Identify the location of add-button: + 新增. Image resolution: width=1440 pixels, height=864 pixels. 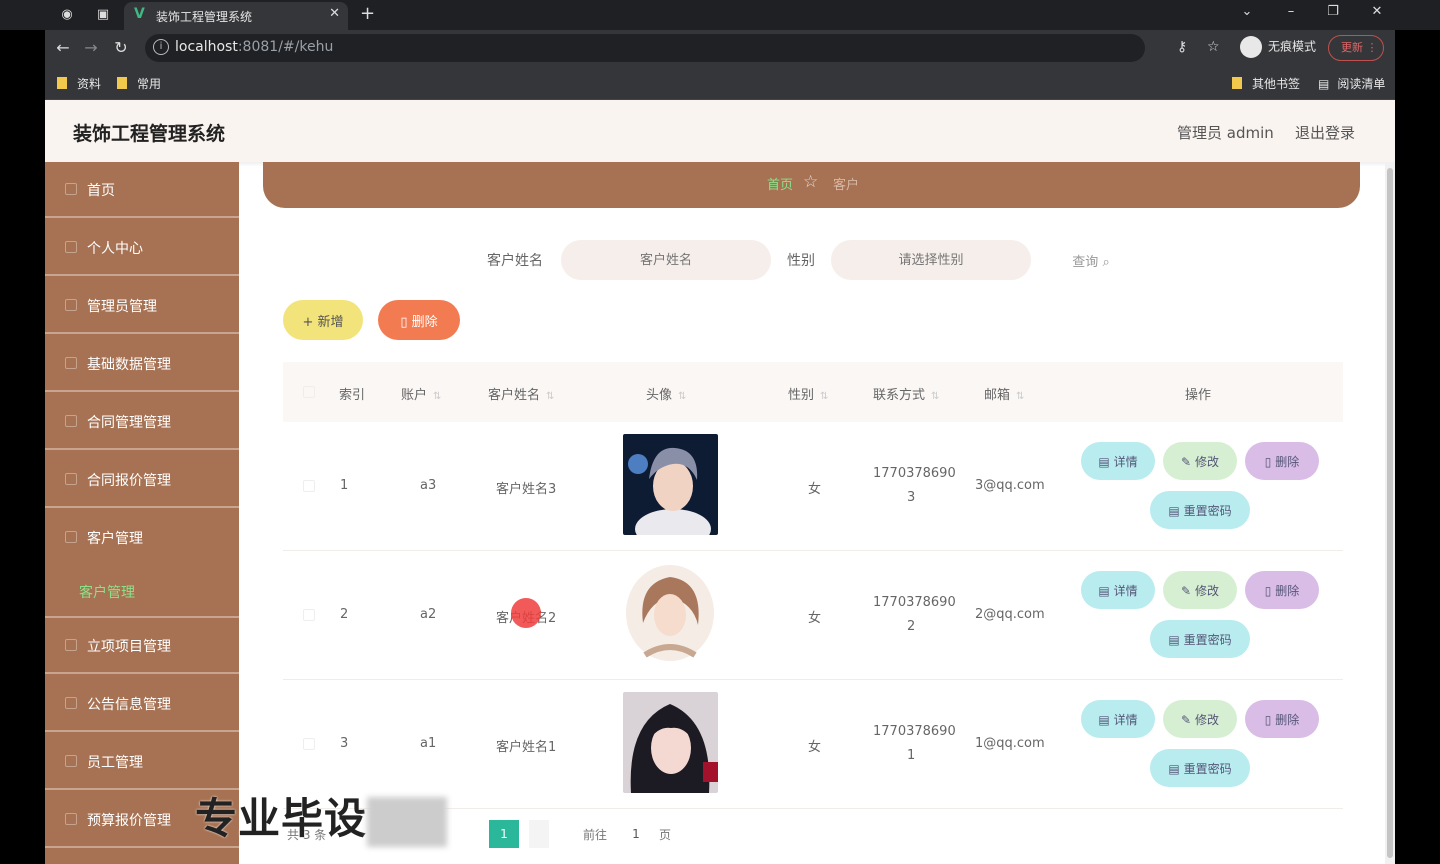
(323, 320).